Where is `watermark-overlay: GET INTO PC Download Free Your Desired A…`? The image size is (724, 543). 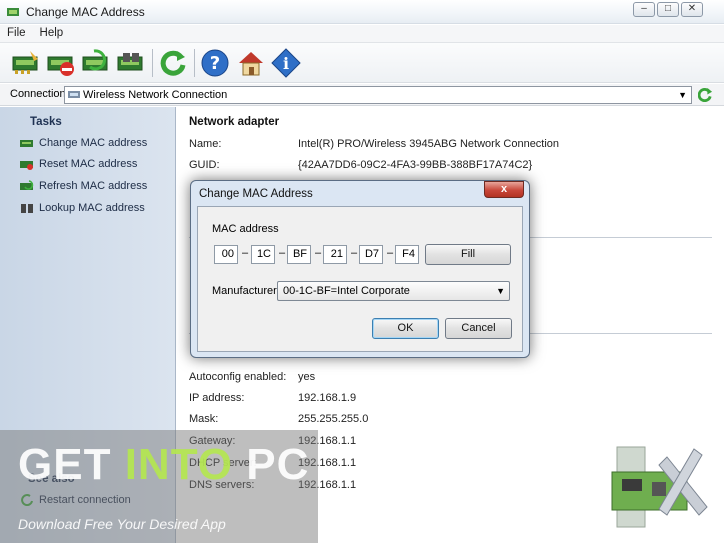
watermark-overlay: GET INTO PC Download Free Your Desired A… is located at coordinates (159, 486).